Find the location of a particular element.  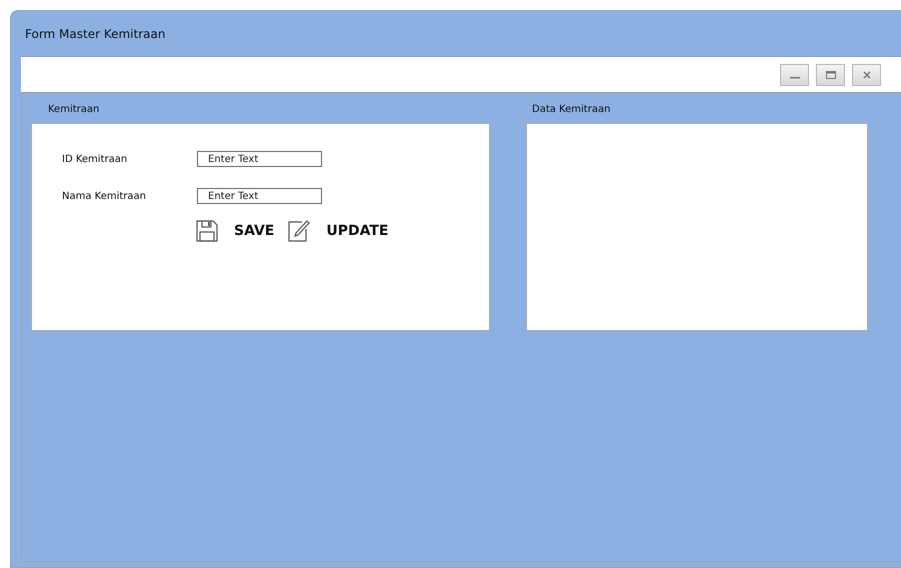

maximize-icon is located at coordinates (830, 75).